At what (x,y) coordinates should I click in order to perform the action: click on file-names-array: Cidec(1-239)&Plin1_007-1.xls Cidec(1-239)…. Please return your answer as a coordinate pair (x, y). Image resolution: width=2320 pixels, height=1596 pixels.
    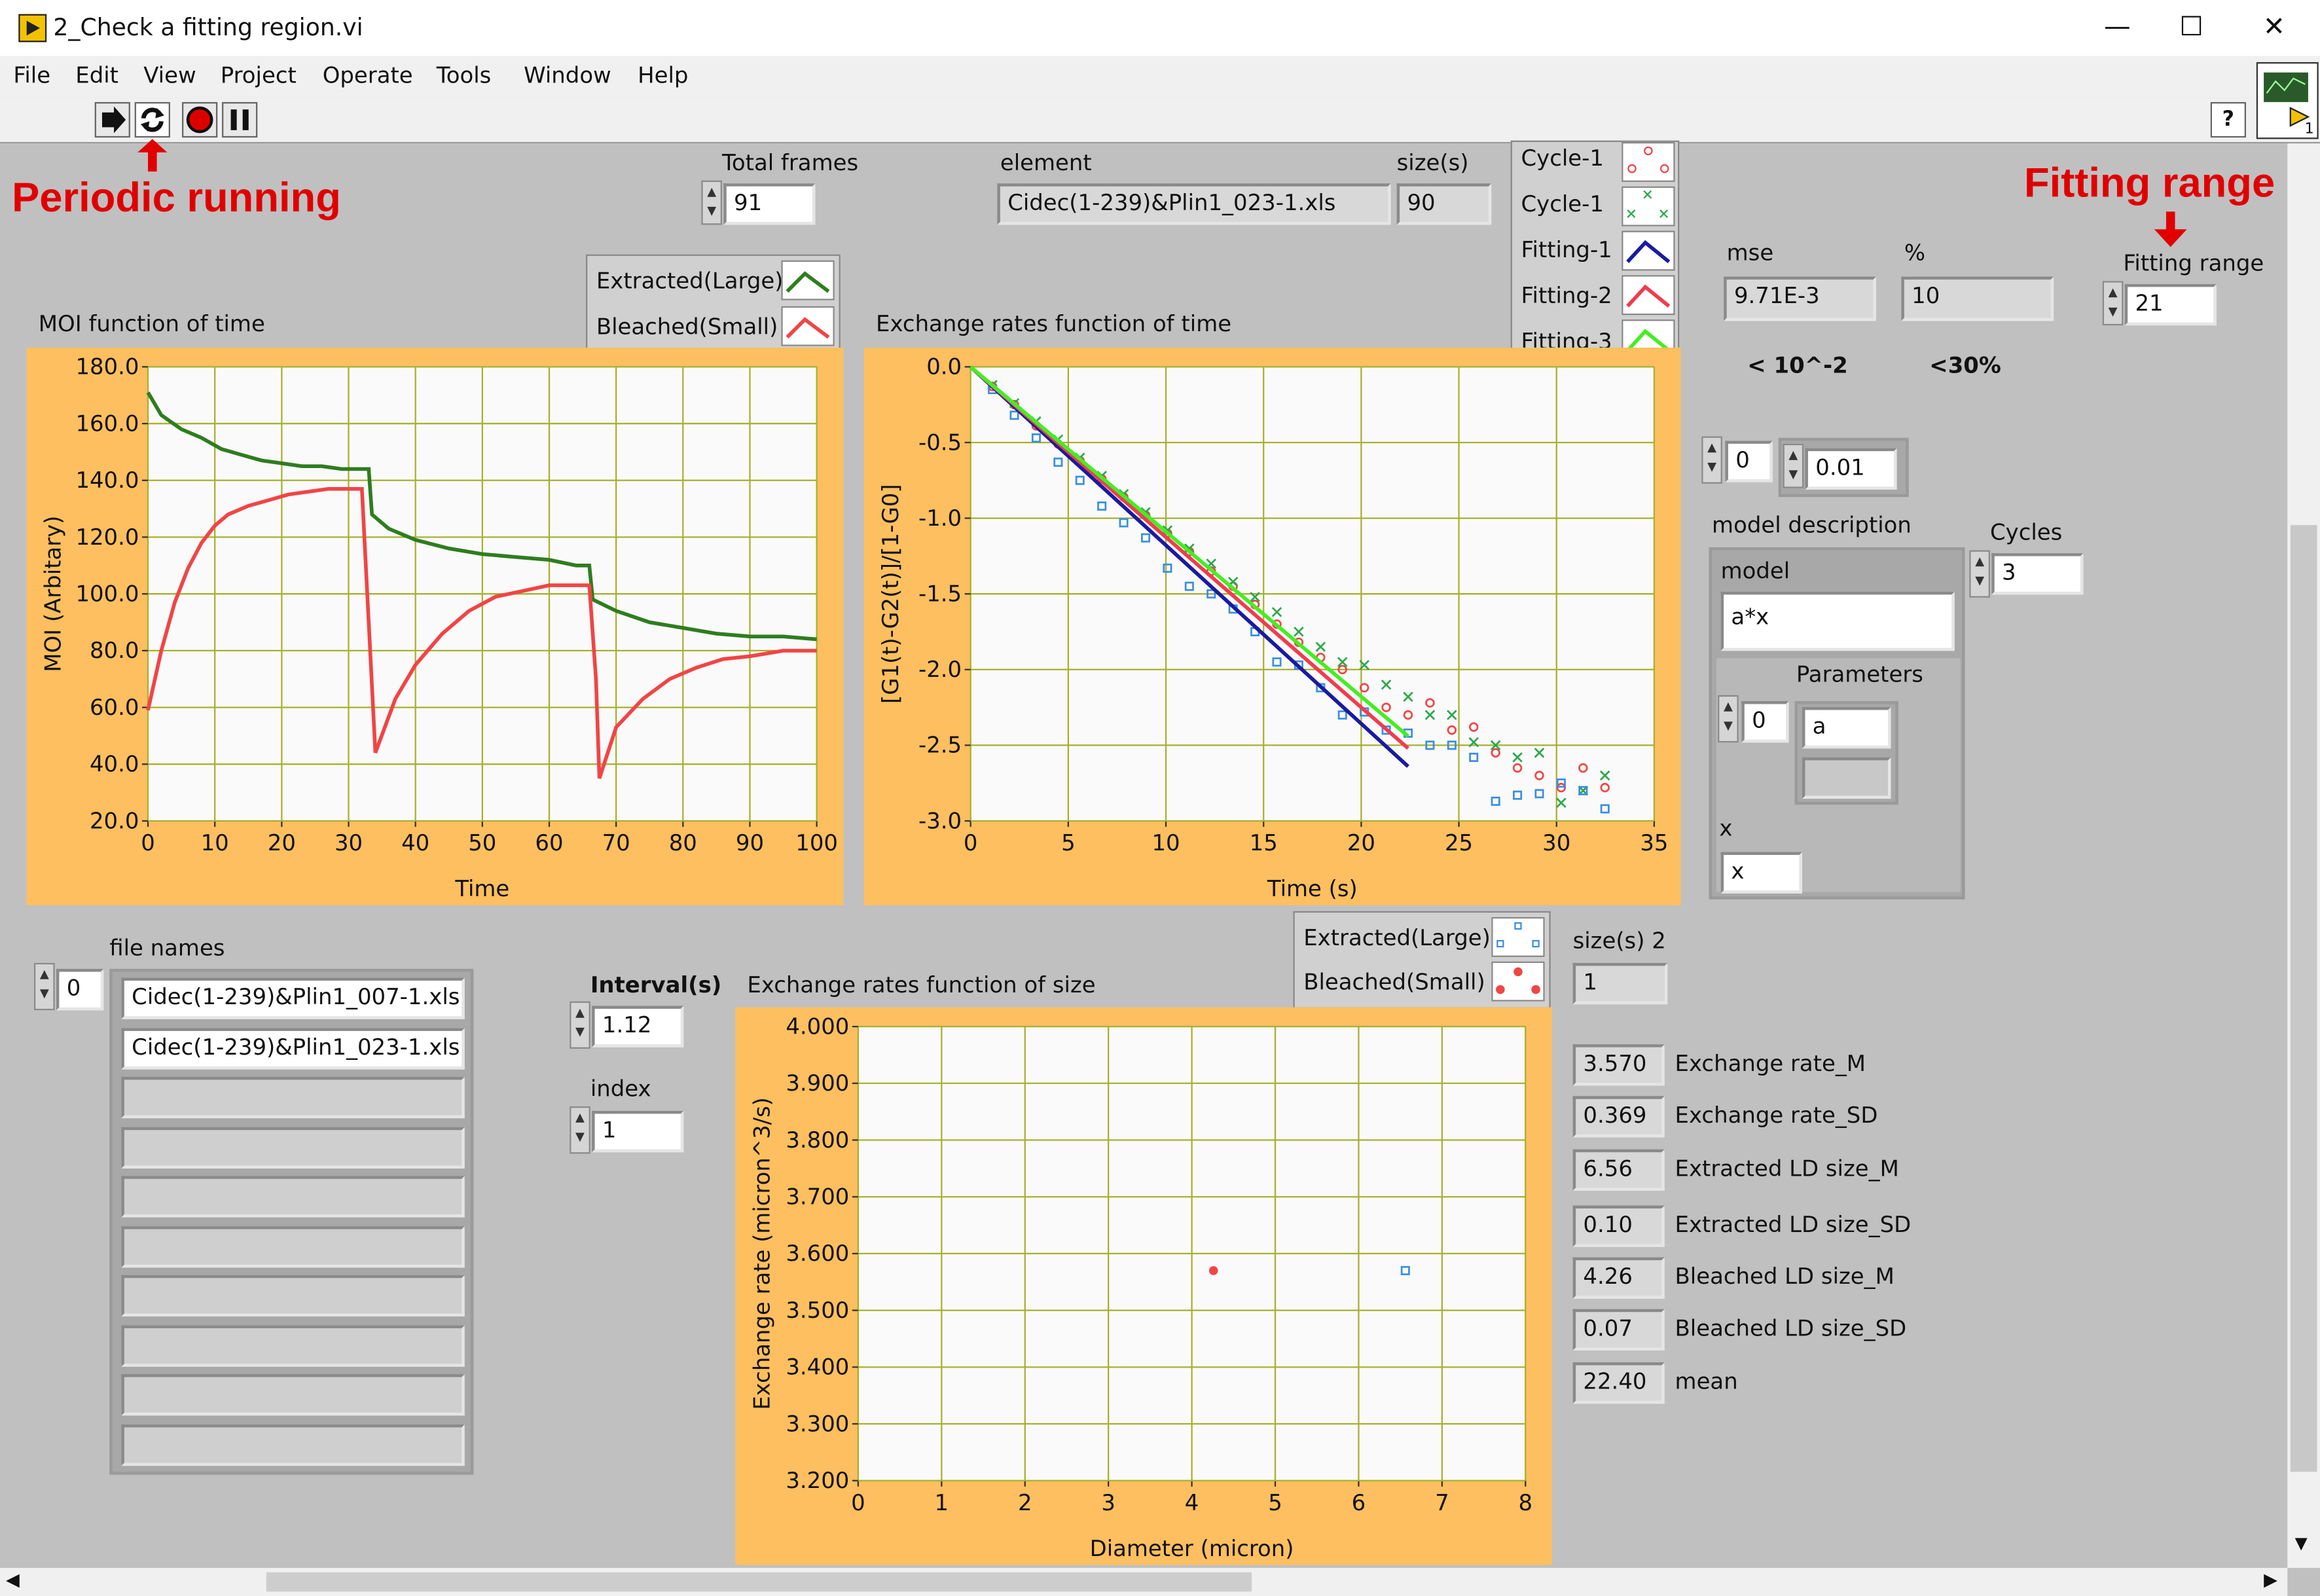
    Looking at the image, I should click on (291, 1221).